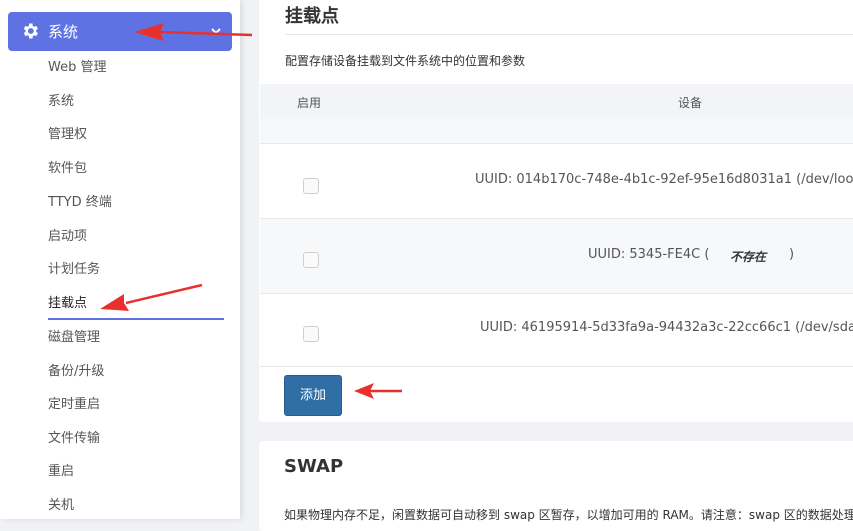  I want to click on sidebar-item-scheduled-reboot: 定时重启, so click(74, 405).